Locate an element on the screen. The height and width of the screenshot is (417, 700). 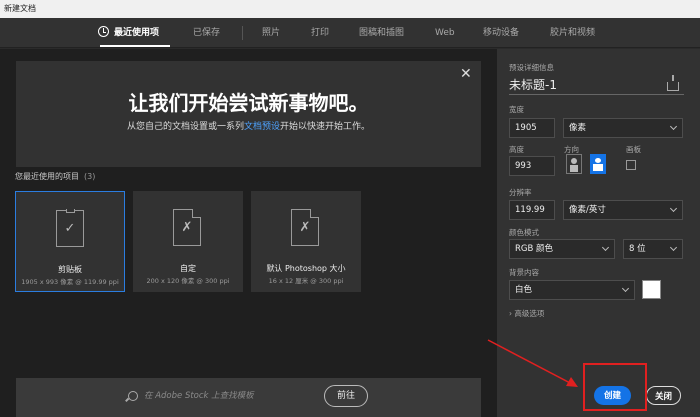
chevron-right-icon: › is located at coordinates (510, 313).